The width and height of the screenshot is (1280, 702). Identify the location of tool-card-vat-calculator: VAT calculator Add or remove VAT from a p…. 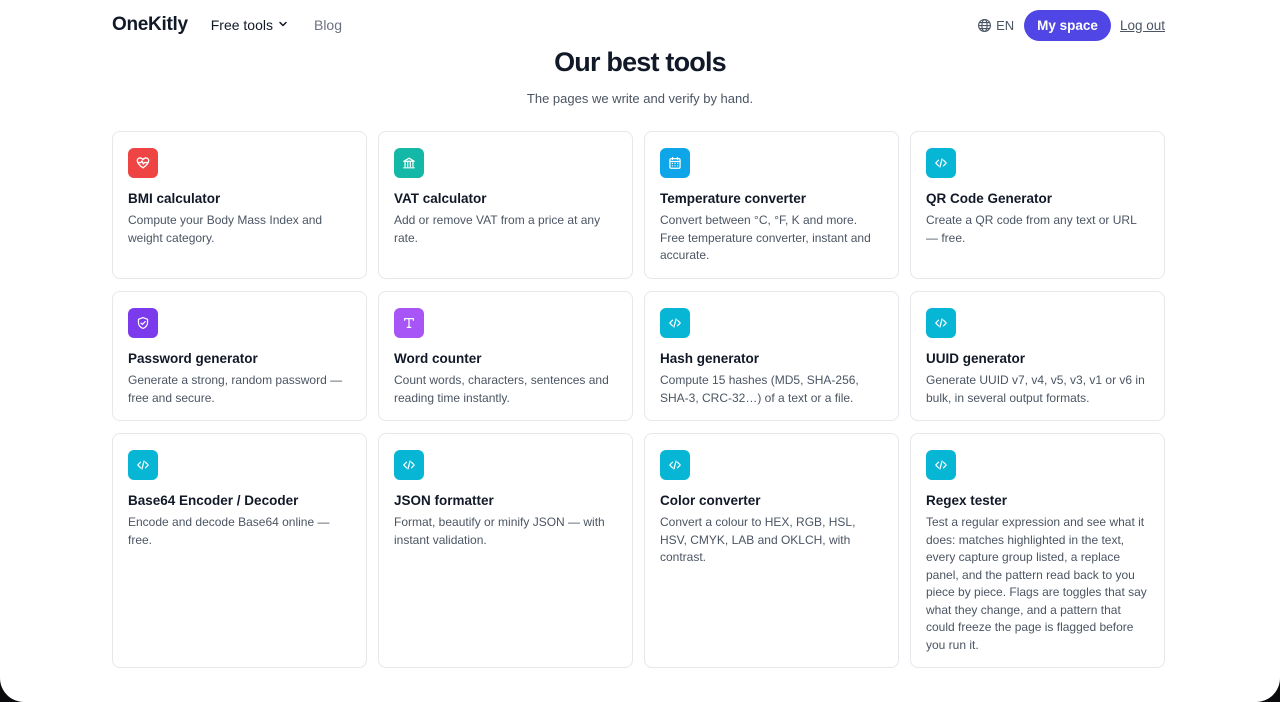
(505, 205).